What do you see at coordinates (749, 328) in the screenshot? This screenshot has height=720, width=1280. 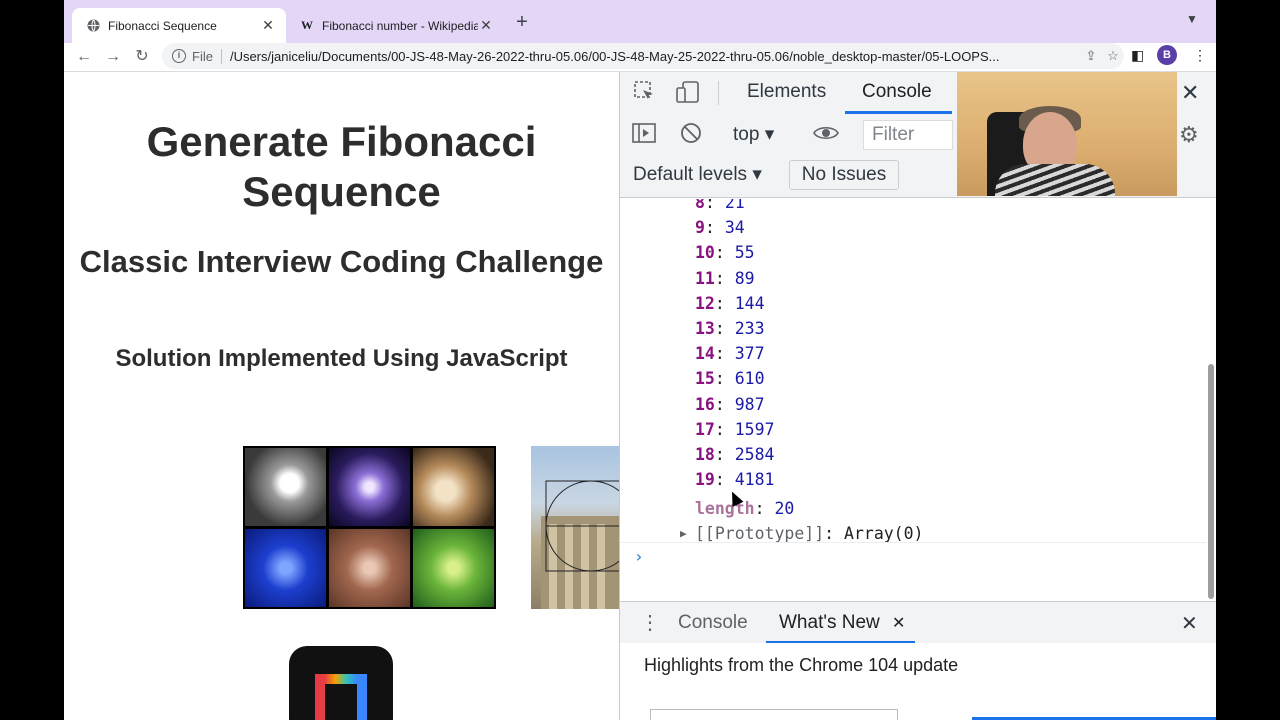 I see `array-value: 233` at bounding box center [749, 328].